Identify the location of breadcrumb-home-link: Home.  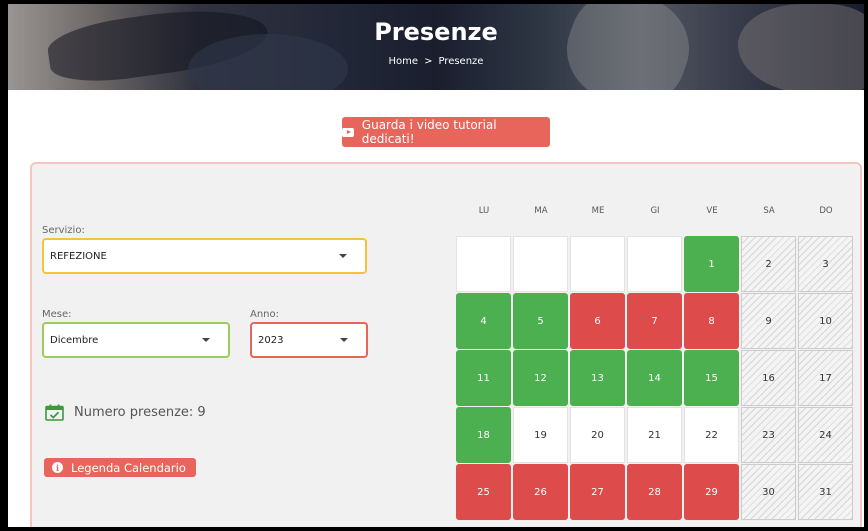
(404, 61).